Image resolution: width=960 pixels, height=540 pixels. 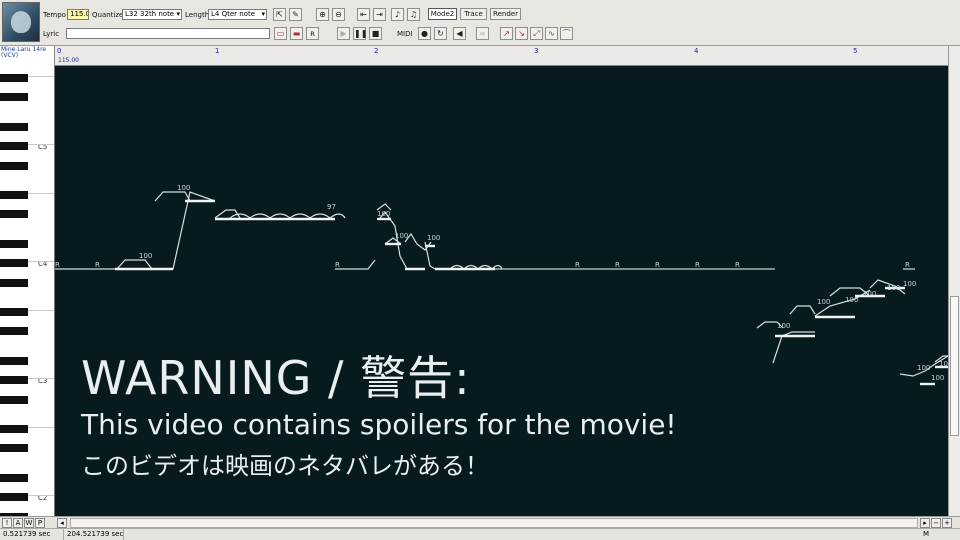 What do you see at coordinates (7, 523) in the screenshot?
I see `track-button: !` at bounding box center [7, 523].